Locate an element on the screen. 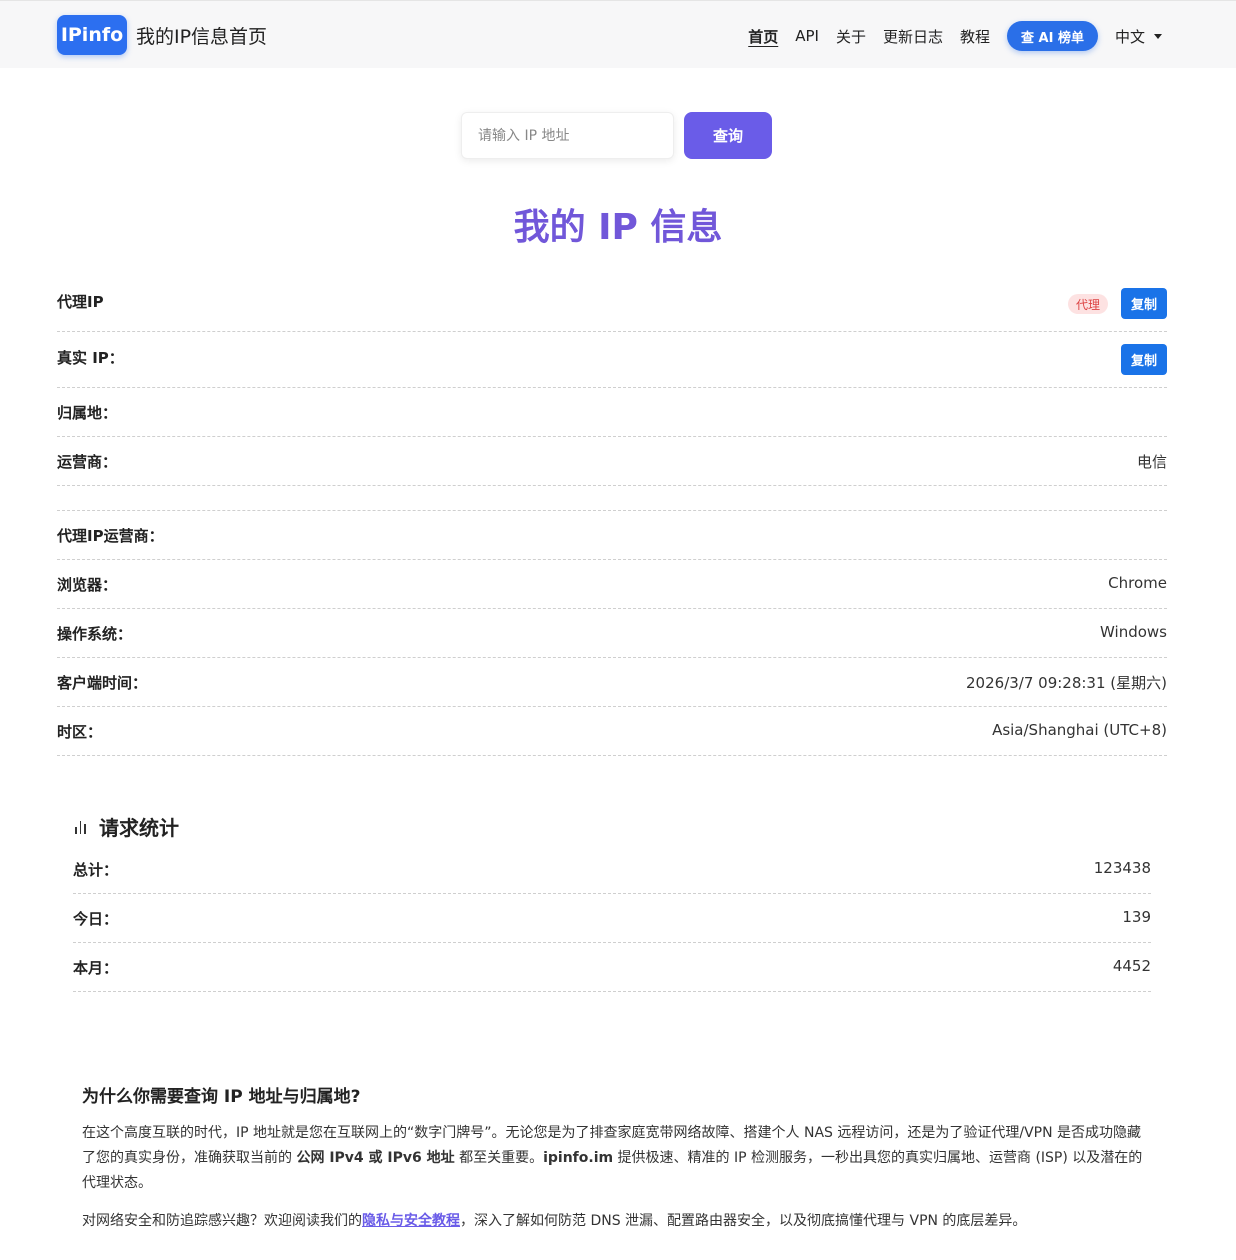  info-row-client-time: 客户端时间： 2026/3/7 09:28:31 (星期六) is located at coordinates (612, 682).